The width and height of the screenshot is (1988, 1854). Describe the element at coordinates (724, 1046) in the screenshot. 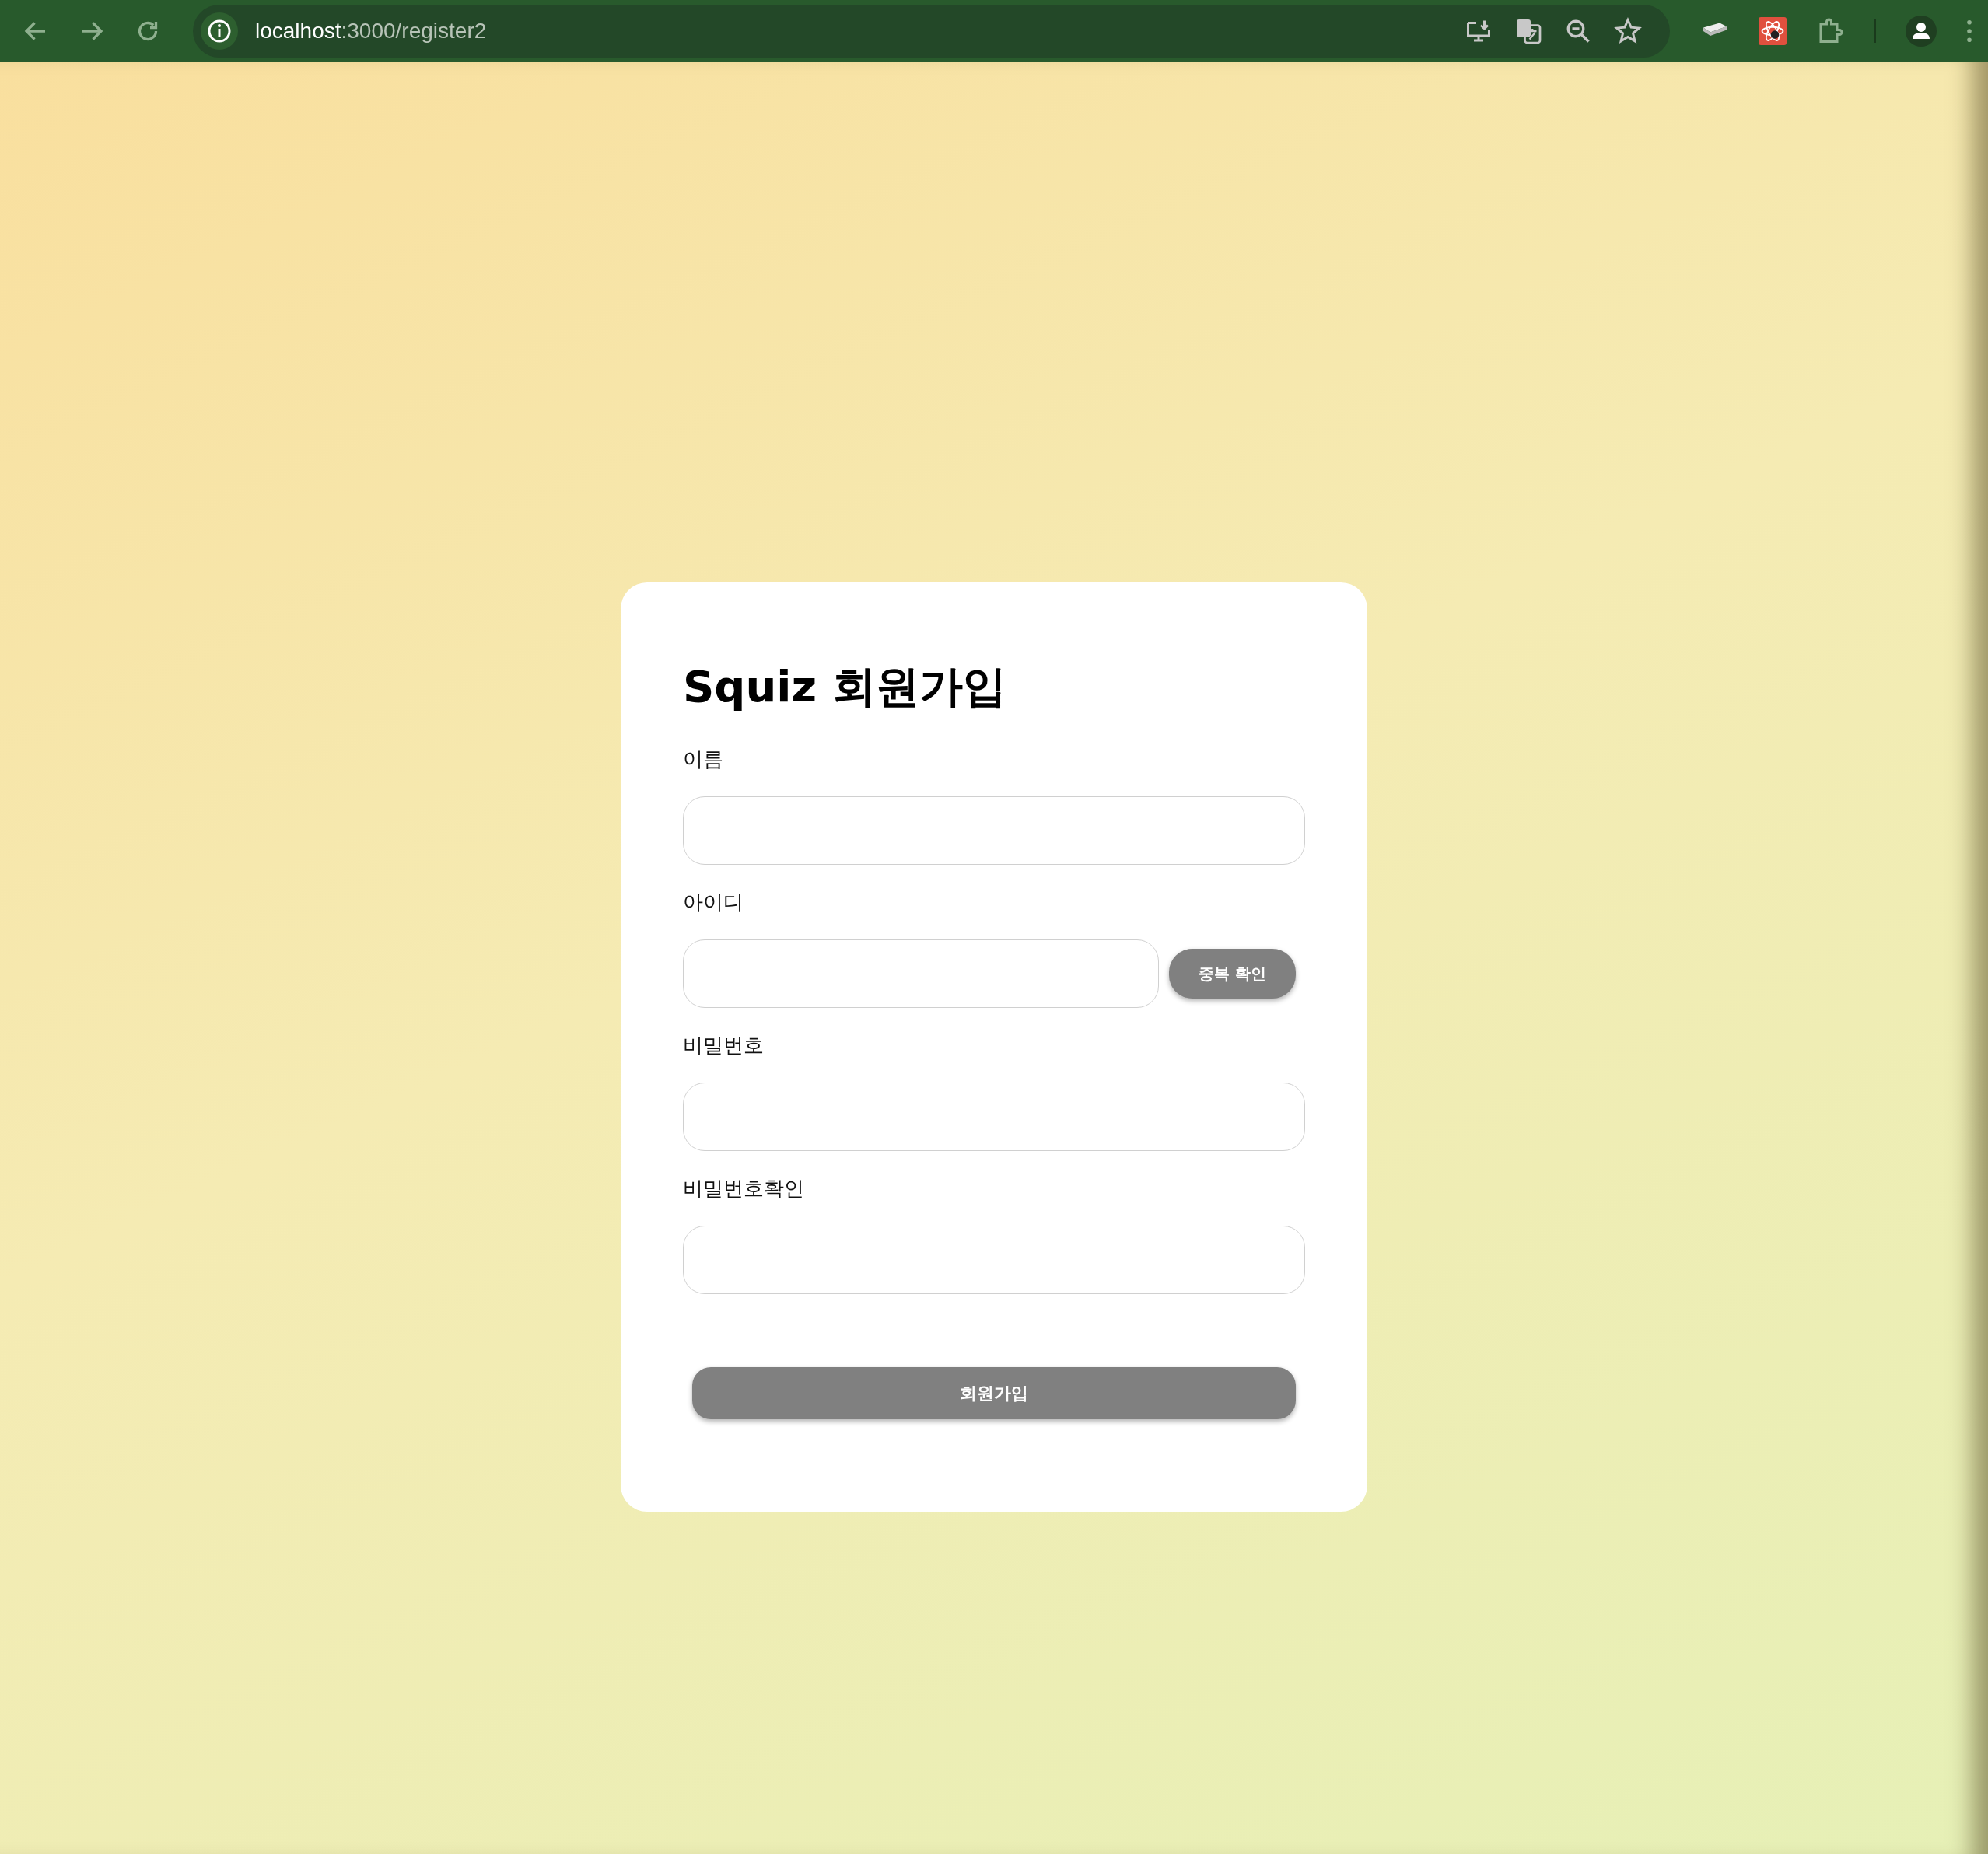

I see `field-label: 비밀번호` at that location.